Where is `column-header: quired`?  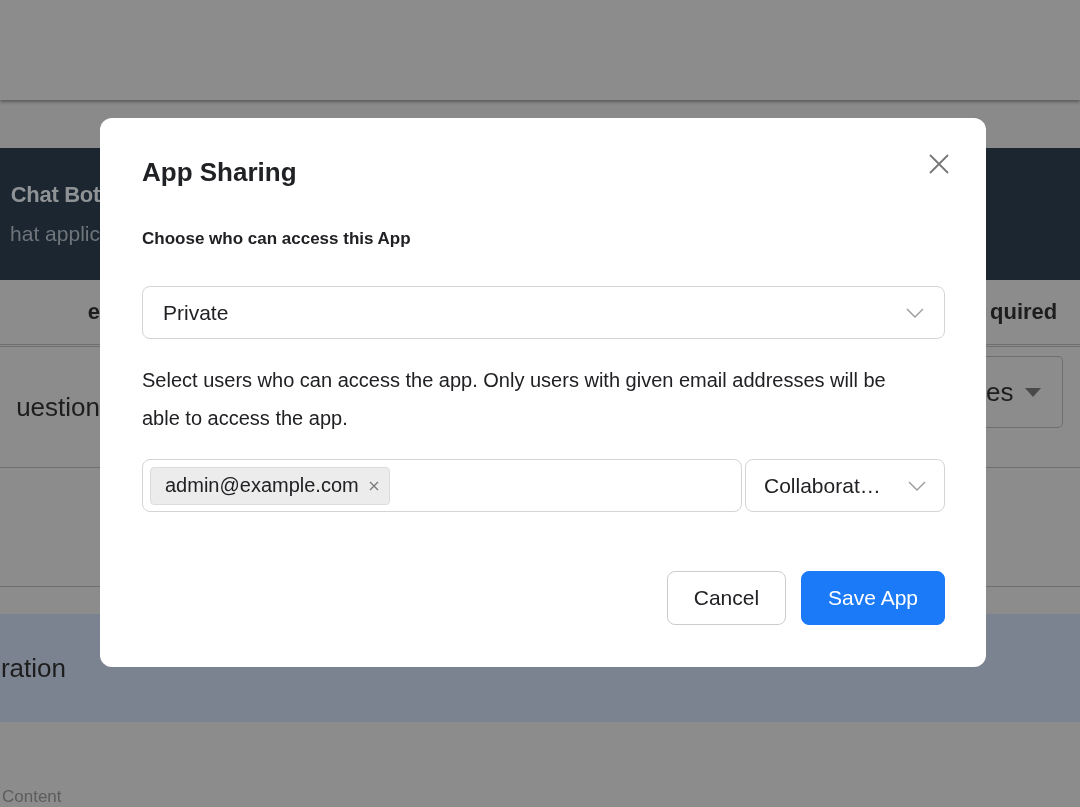
column-header: quired is located at coordinates (1023, 312).